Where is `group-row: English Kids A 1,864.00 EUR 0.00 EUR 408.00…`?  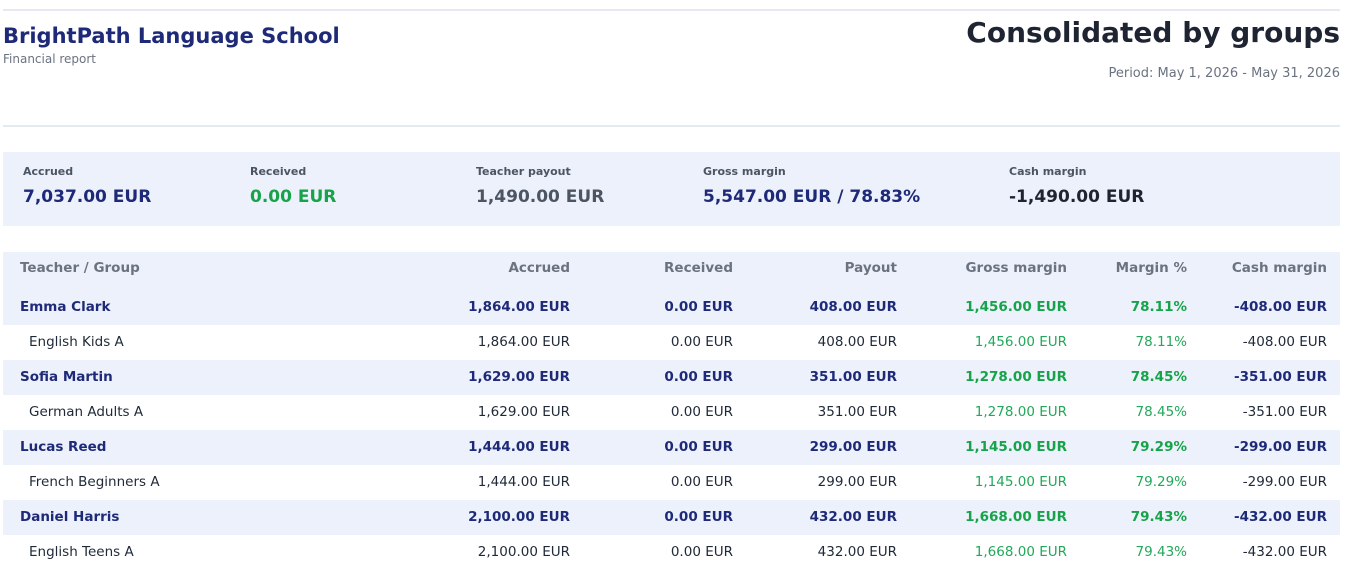 group-row: English Kids A 1,864.00 EUR 0.00 EUR 408.00… is located at coordinates (671, 342).